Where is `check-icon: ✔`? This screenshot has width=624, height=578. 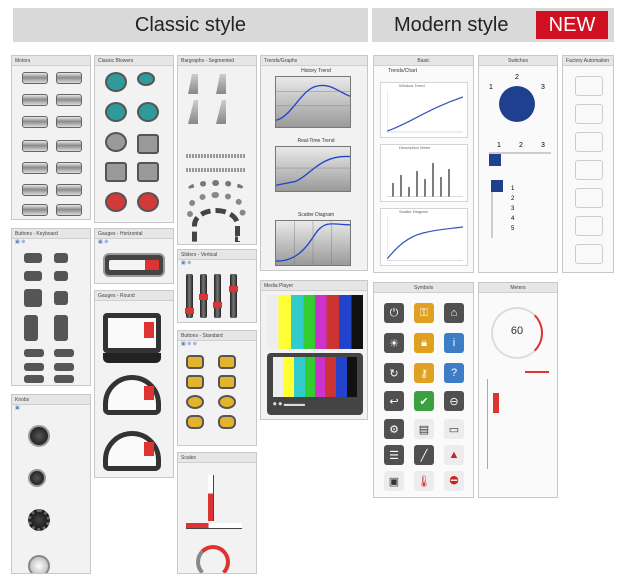
check-icon: ✔ is located at coordinates (424, 401).